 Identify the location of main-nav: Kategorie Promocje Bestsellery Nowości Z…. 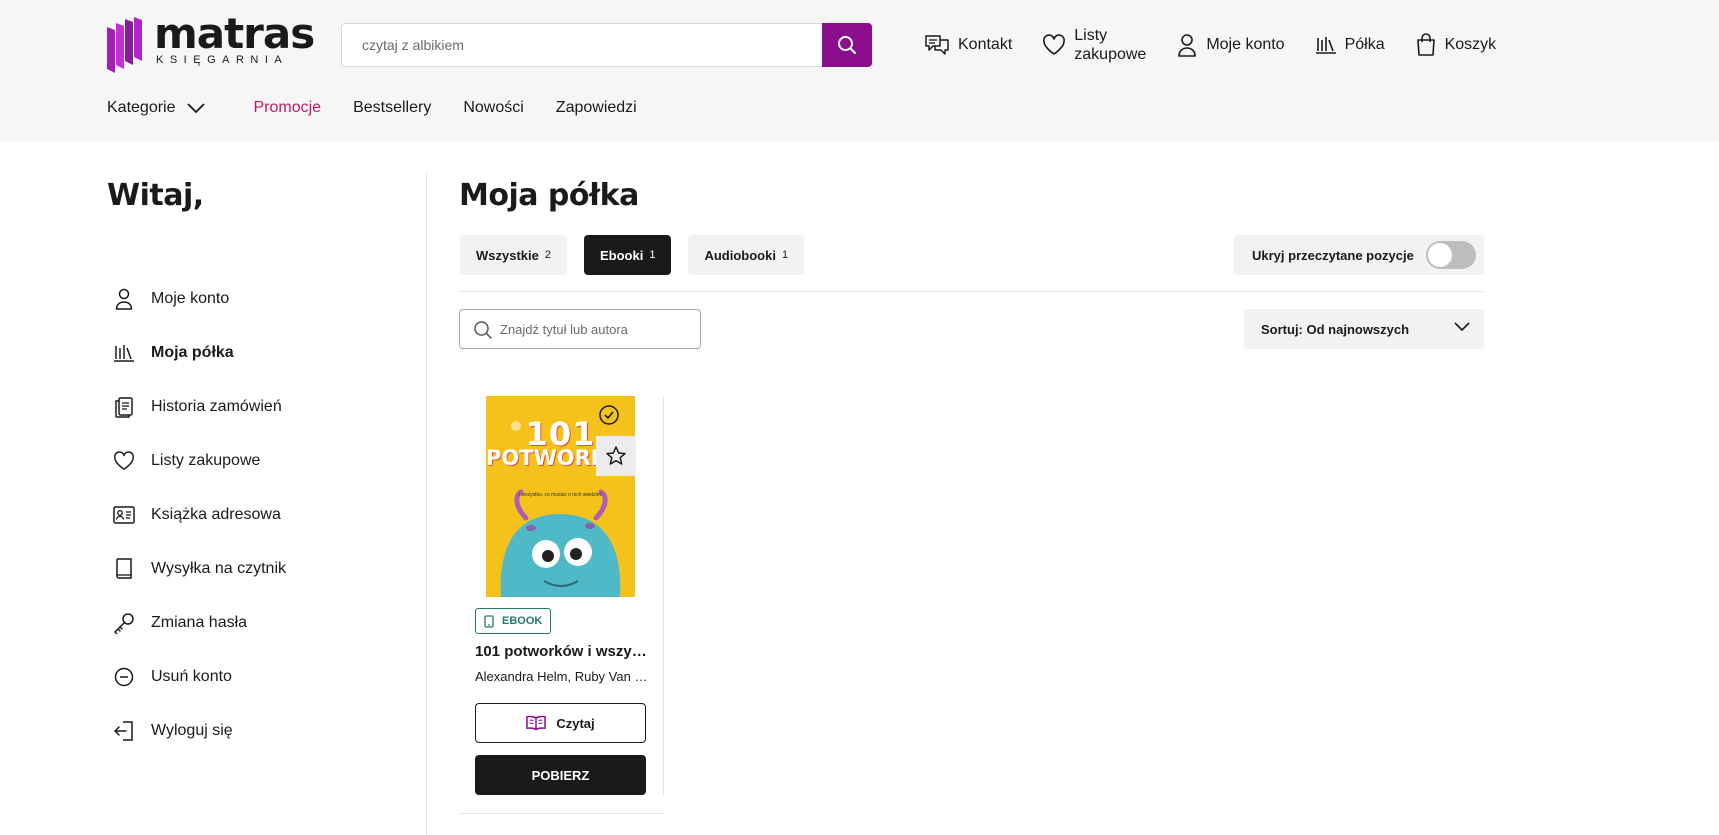
(388, 108).